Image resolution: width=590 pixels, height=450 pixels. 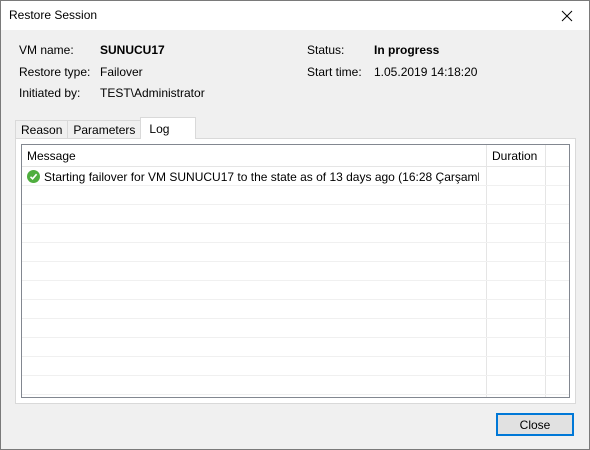 What do you see at coordinates (407, 50) in the screenshot?
I see `status-value: In progress` at bounding box center [407, 50].